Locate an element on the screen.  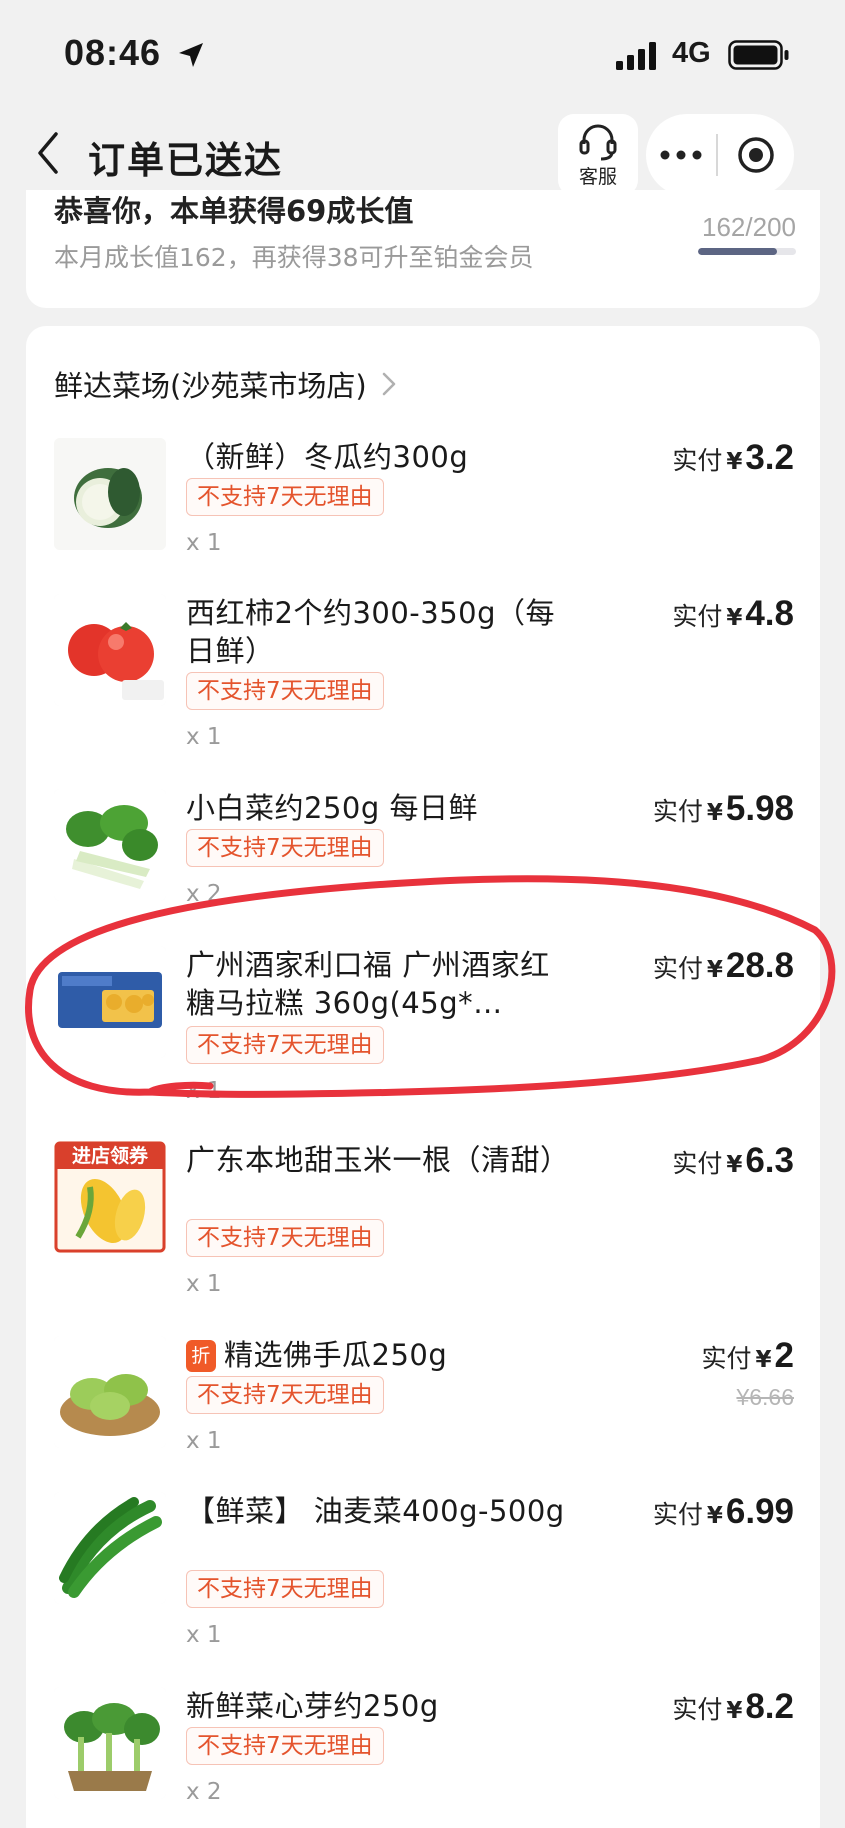
nav-bar: 订单已送达 客服 is located at coordinates (422, 155).